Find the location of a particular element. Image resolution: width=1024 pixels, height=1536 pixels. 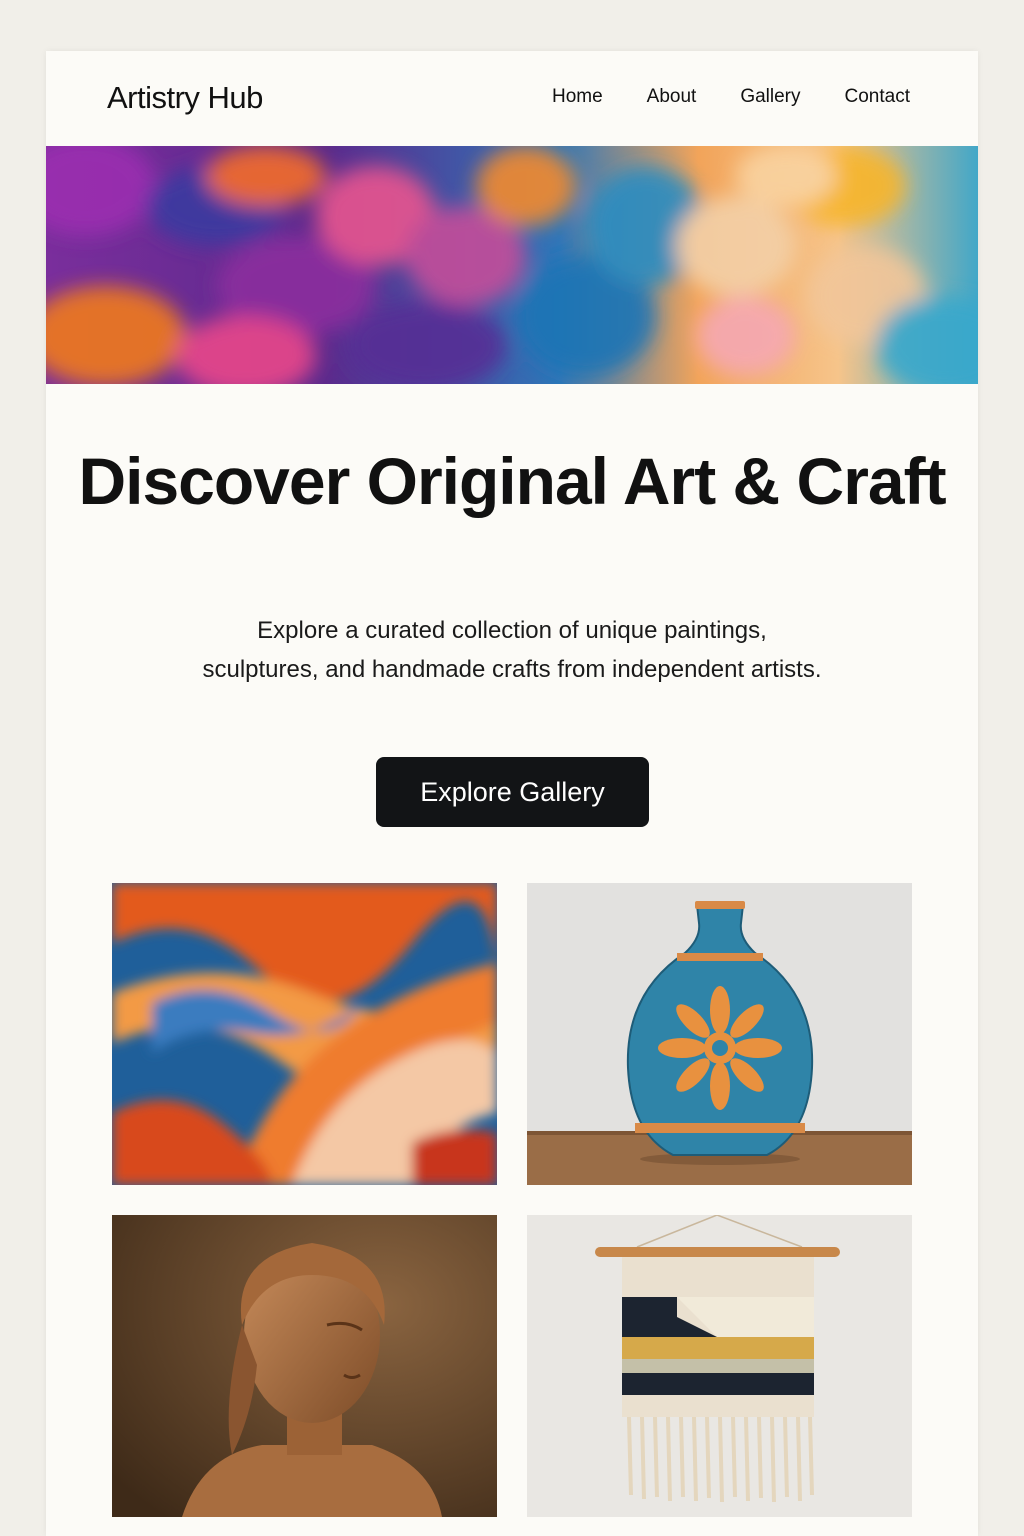

hero-title: Discover Original Art & Craft is located at coordinates (512, 481).